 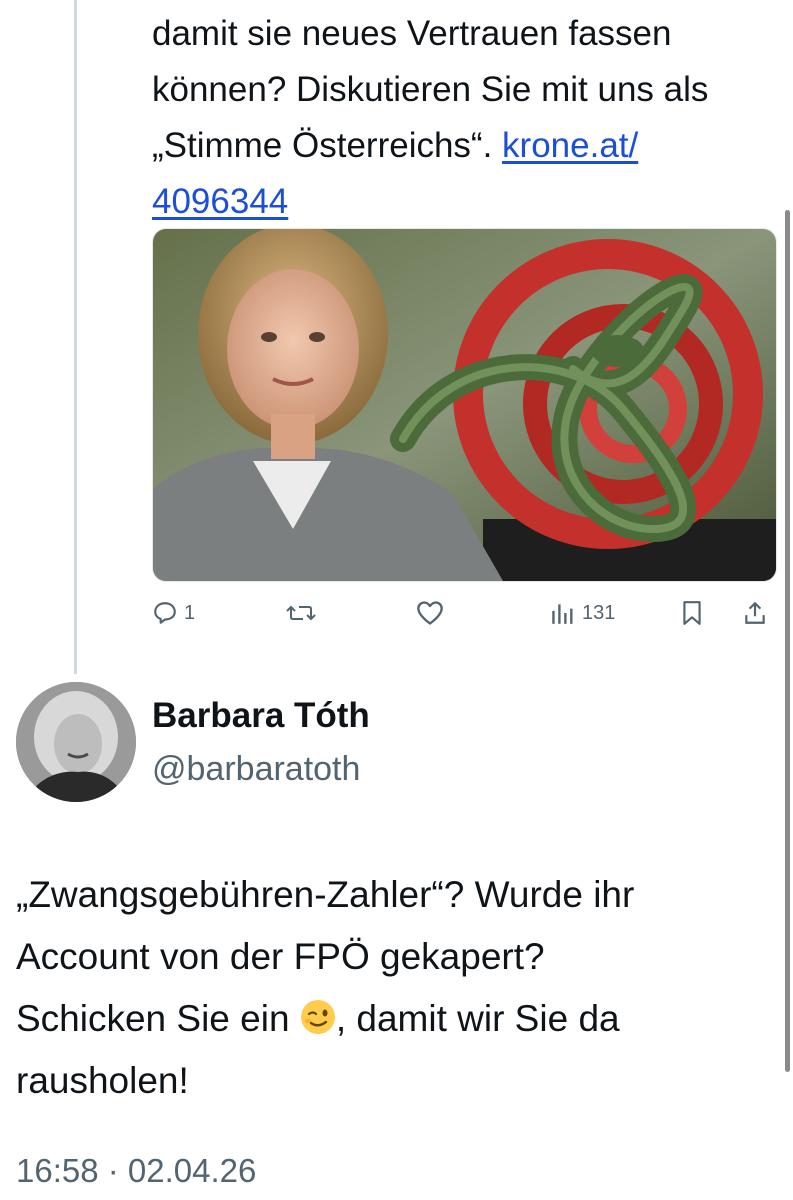 I want to click on reply-button: 1, so click(x=173, y=613).